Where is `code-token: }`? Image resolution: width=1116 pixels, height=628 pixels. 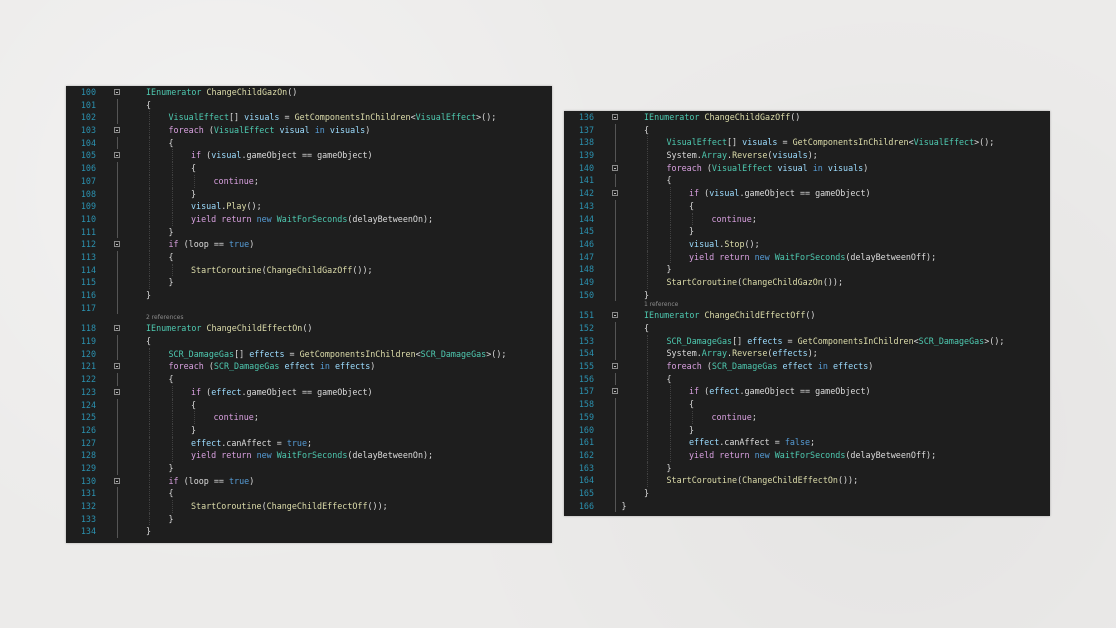
code-token: } is located at coordinates (669, 467).